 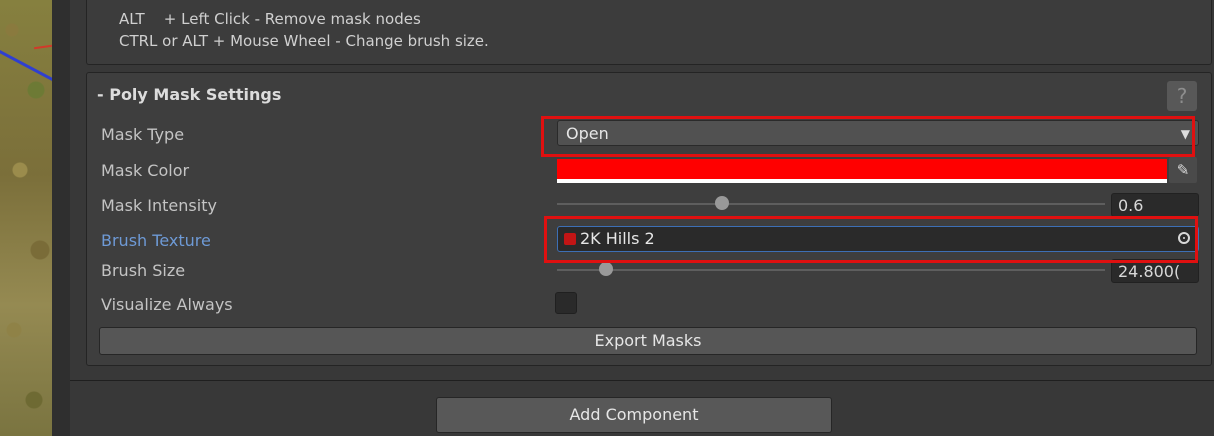 What do you see at coordinates (1183, 170) in the screenshot?
I see `eyedropper-icon: ✎` at bounding box center [1183, 170].